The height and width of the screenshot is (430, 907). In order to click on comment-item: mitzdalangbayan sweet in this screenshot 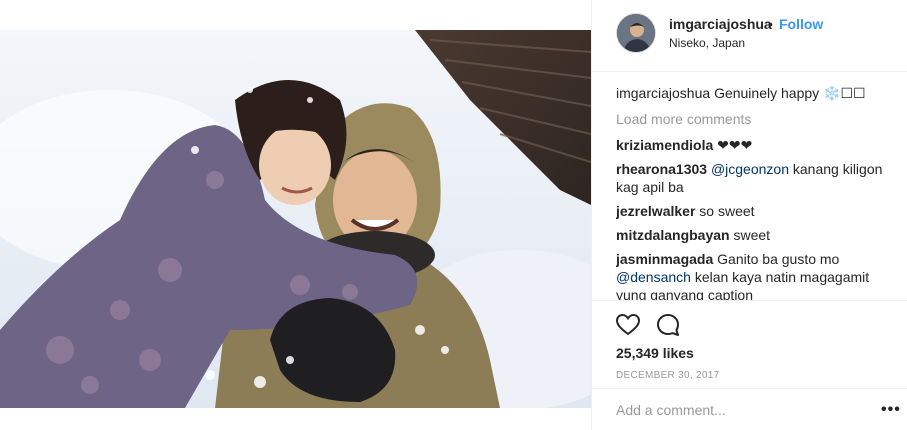, I will do `click(756, 235)`.